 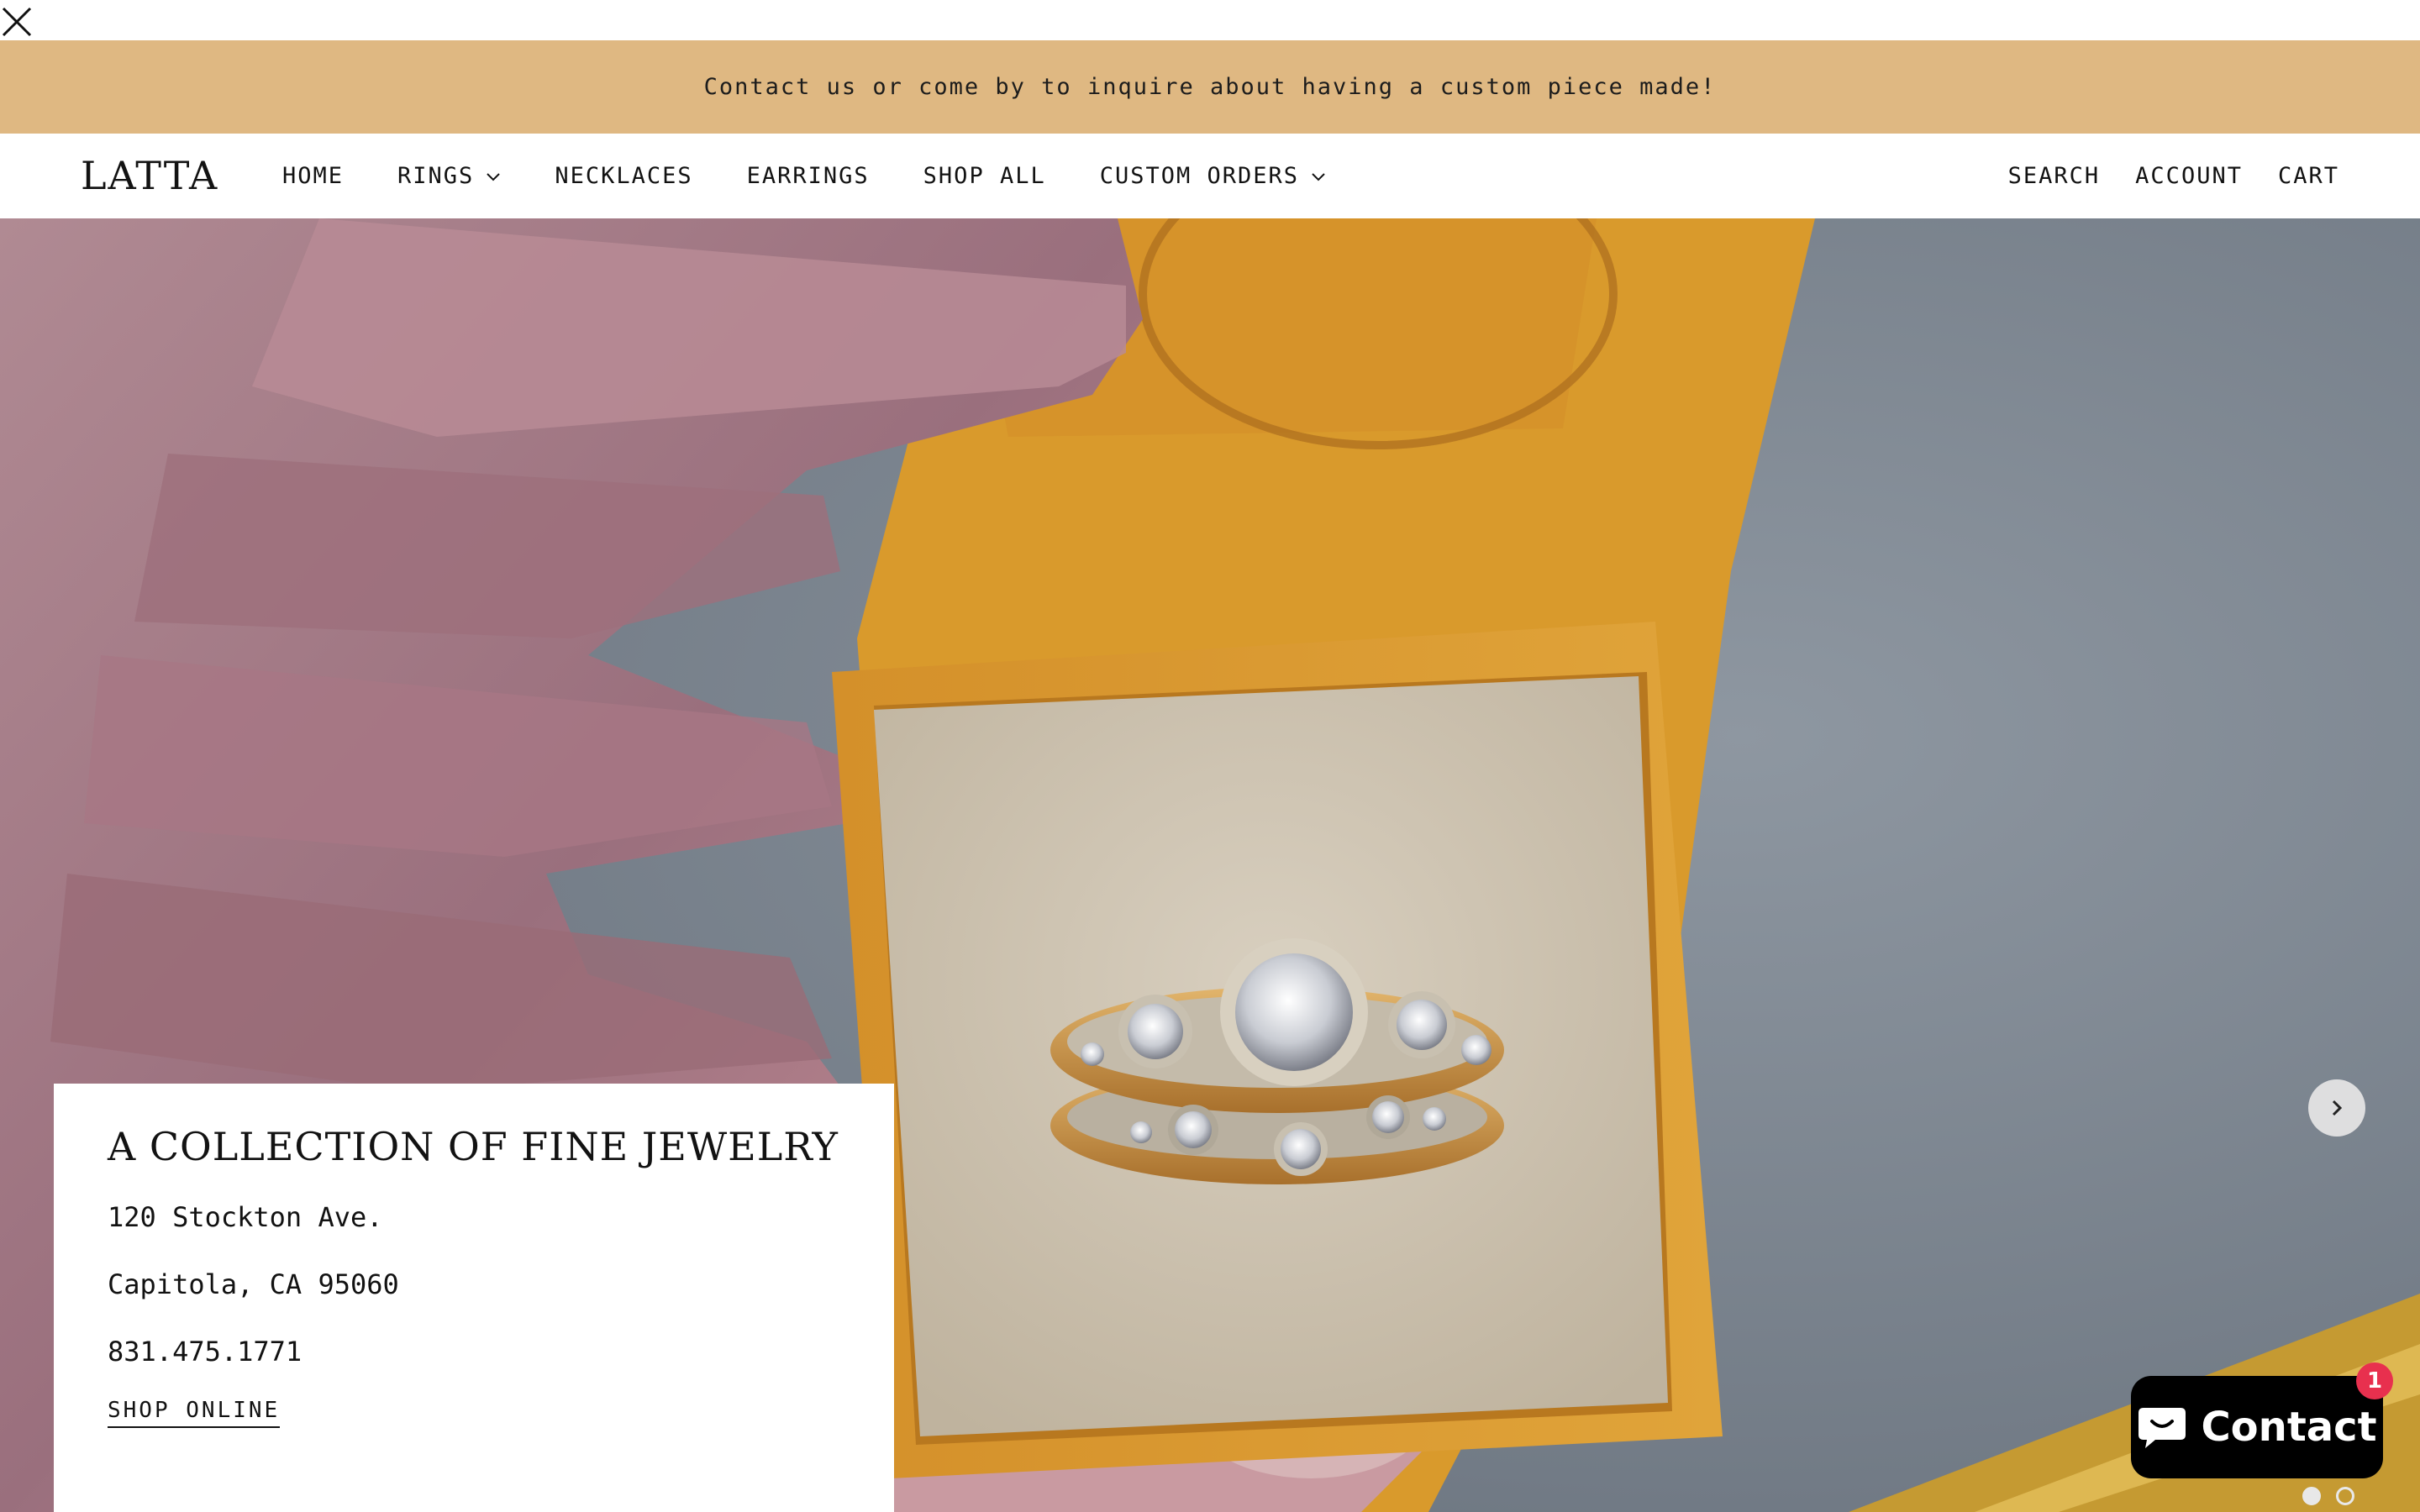 What do you see at coordinates (2308, 176) in the screenshot?
I see `cart-link: CART` at bounding box center [2308, 176].